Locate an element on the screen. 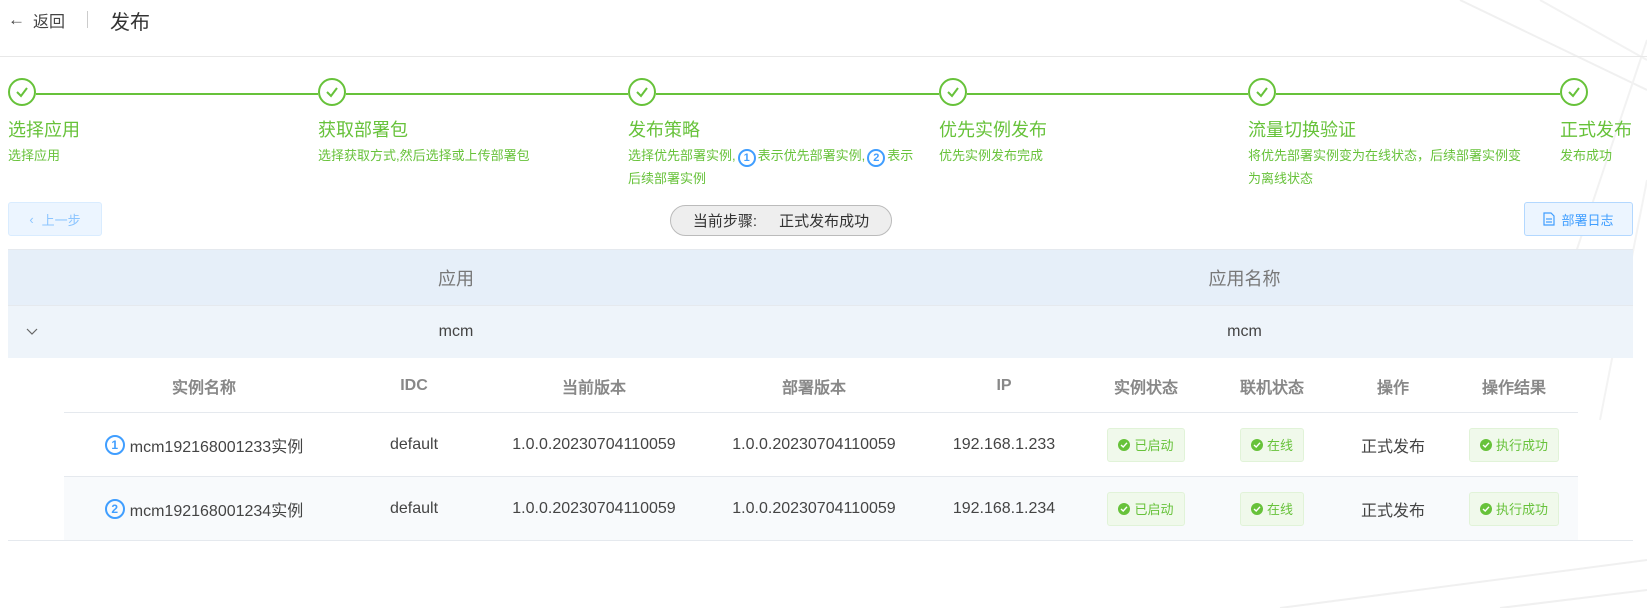 The width and height of the screenshot is (1647, 608). step-desc: 发布成功 is located at coordinates (1586, 155).